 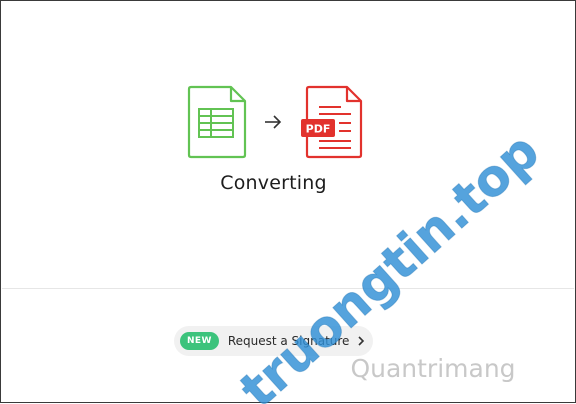 I want to click on chevron-right-icon, so click(x=361, y=341).